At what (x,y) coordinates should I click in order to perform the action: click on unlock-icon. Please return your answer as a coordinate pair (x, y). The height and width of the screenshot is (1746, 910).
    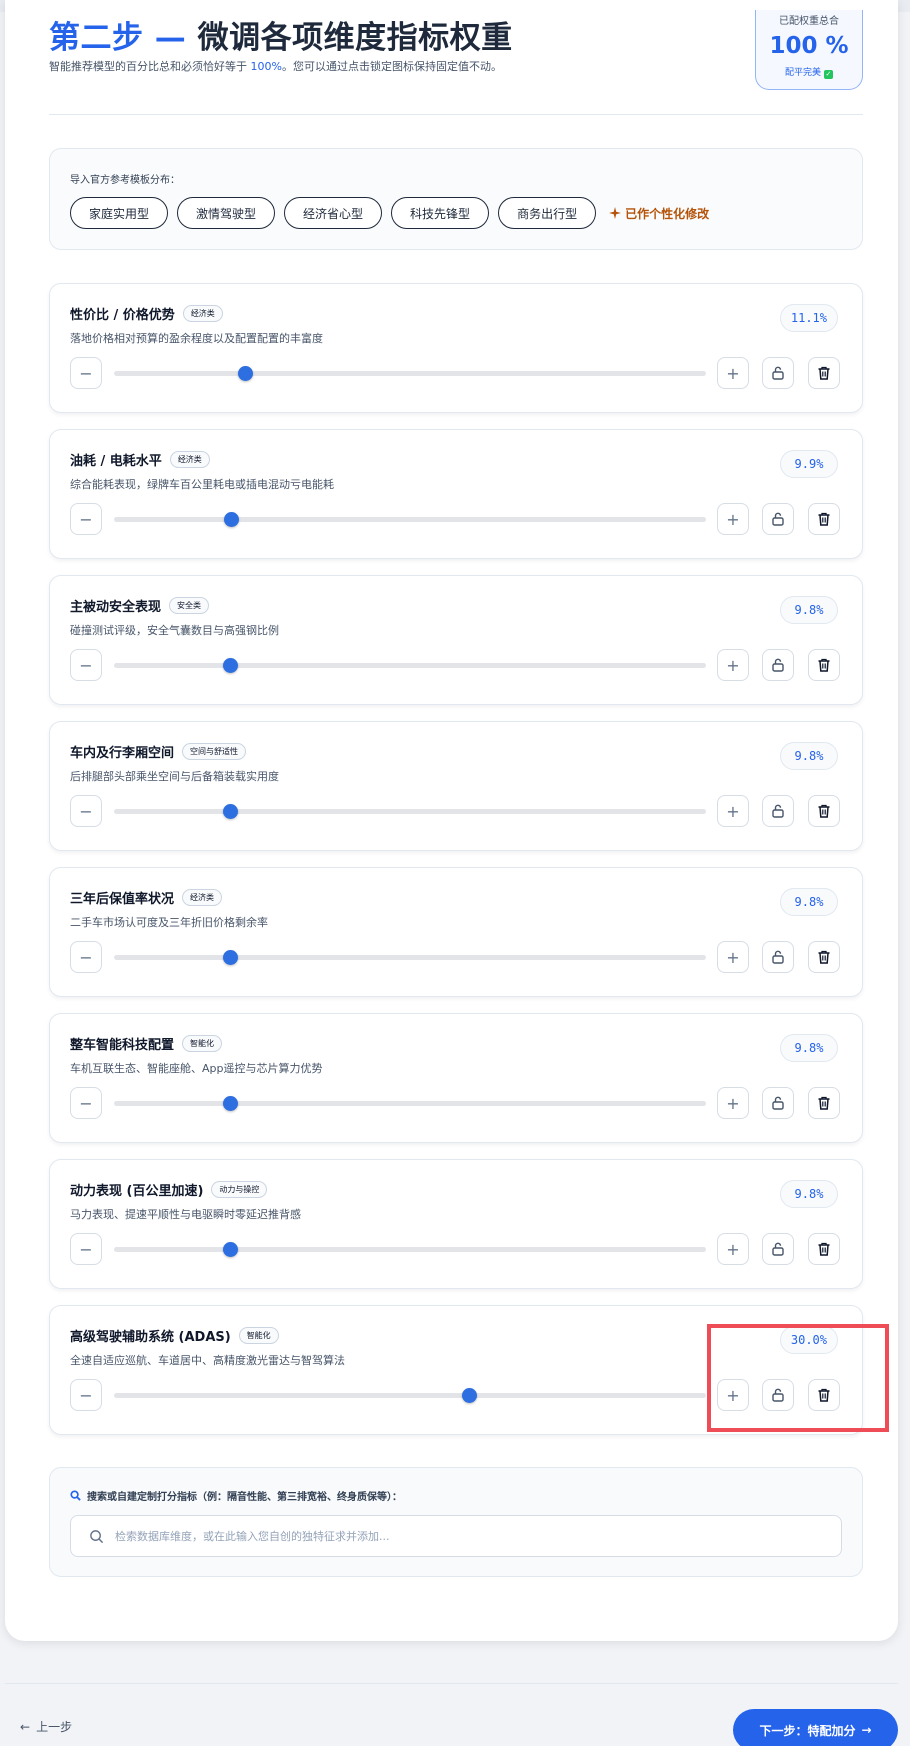
    Looking at the image, I should click on (778, 1103).